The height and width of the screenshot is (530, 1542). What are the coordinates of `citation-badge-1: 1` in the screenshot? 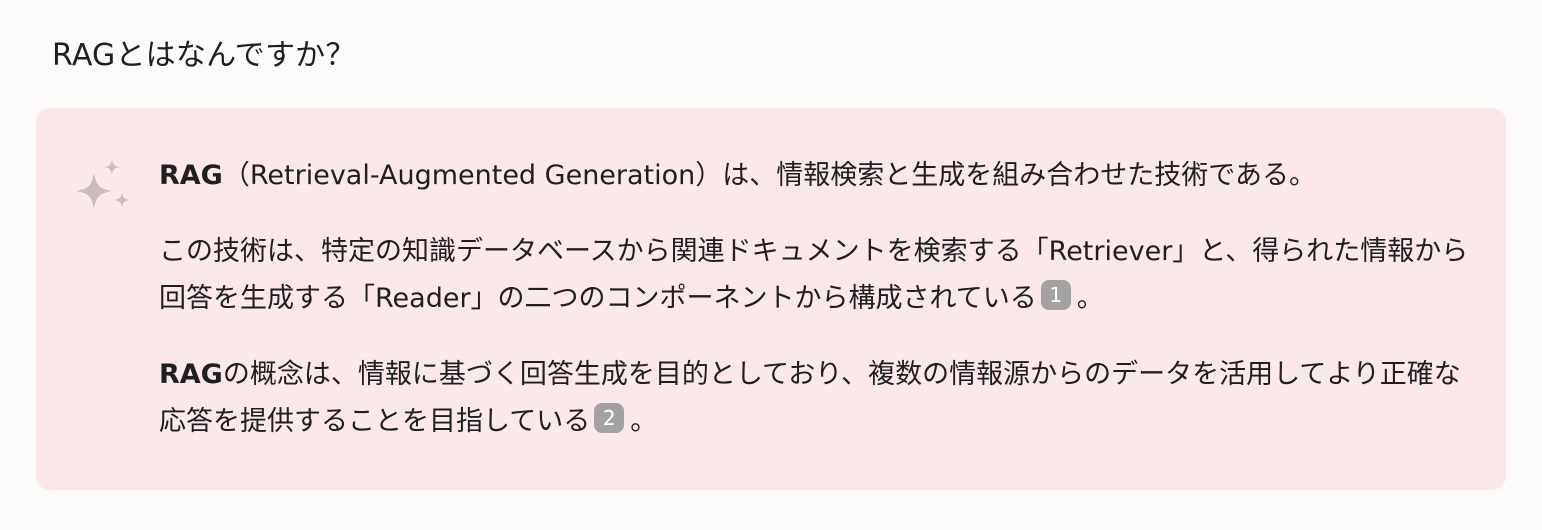 It's located at (1055, 295).